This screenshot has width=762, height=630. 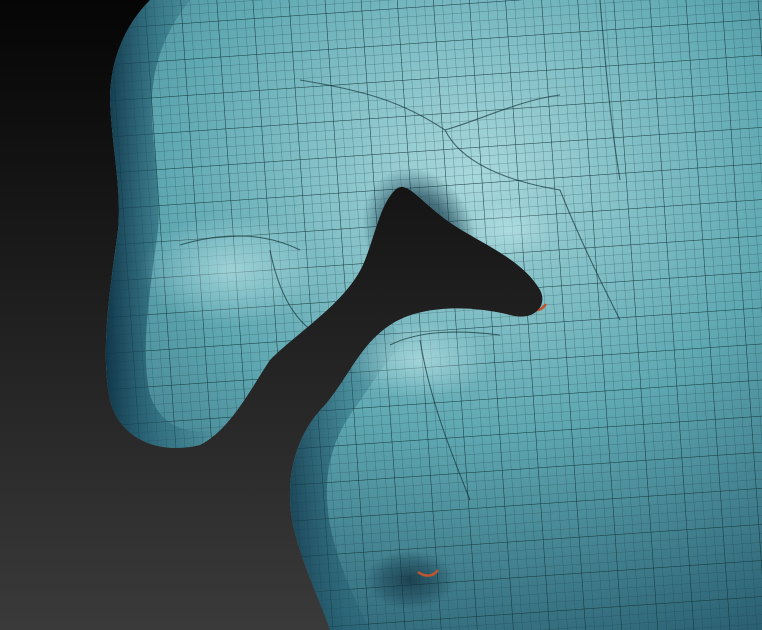 What do you see at coordinates (410, 580) in the screenshot?
I see `lower-cavity-shadow` at bounding box center [410, 580].